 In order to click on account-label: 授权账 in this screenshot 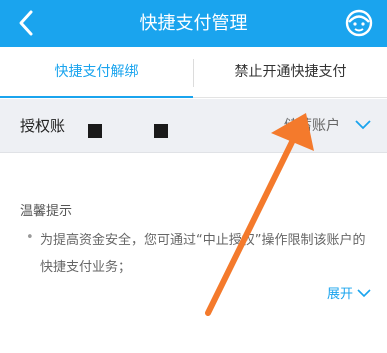, I will do `click(43, 126)`.